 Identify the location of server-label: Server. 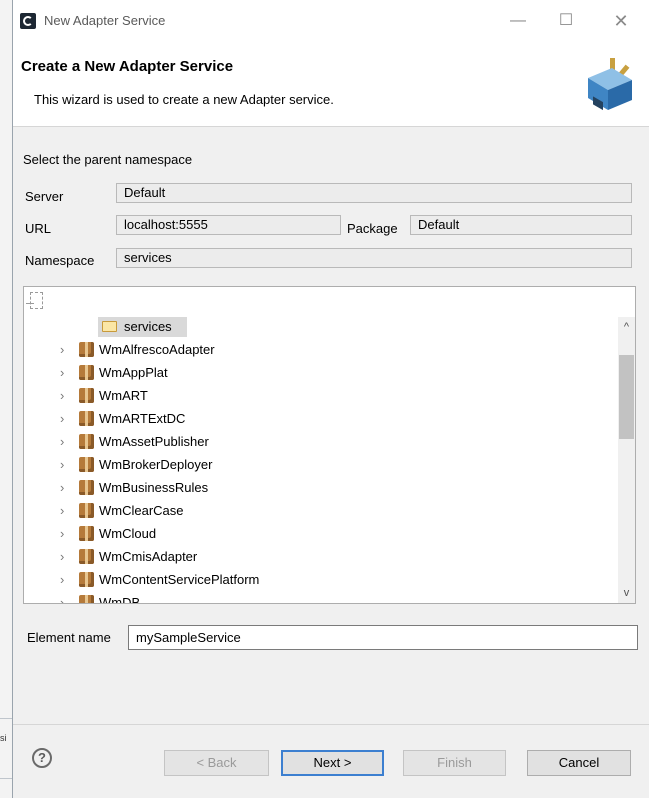
(44, 196).